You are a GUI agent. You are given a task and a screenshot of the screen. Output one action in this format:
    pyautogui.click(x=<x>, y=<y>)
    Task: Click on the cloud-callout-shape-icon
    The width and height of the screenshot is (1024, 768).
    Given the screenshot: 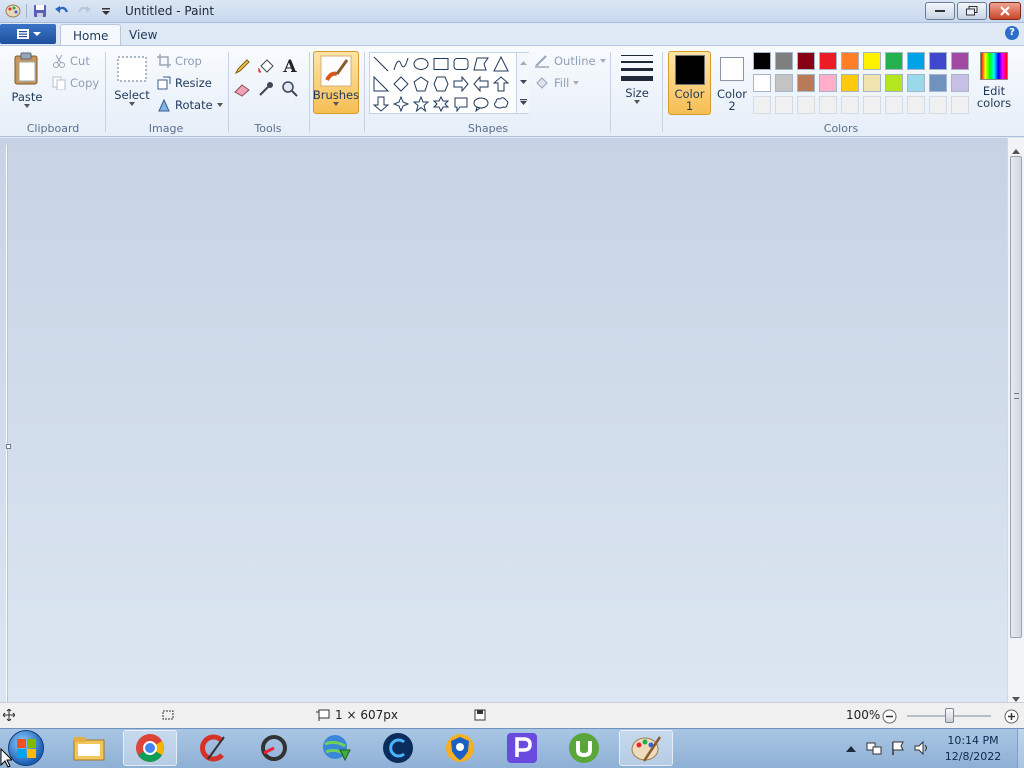 What is the action you would take?
    pyautogui.click(x=501, y=104)
    